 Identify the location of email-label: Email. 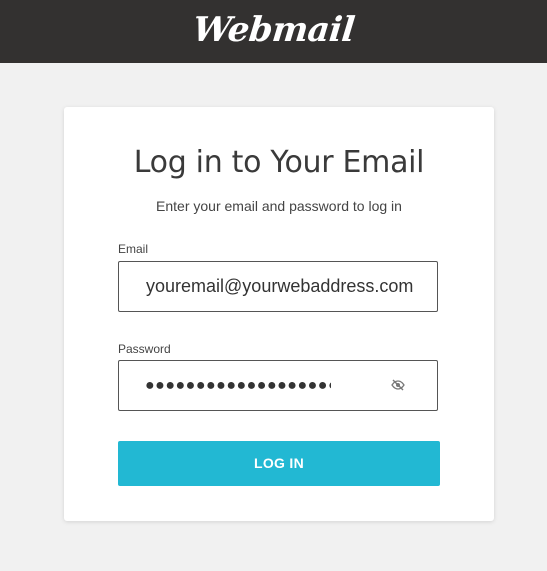
(133, 249).